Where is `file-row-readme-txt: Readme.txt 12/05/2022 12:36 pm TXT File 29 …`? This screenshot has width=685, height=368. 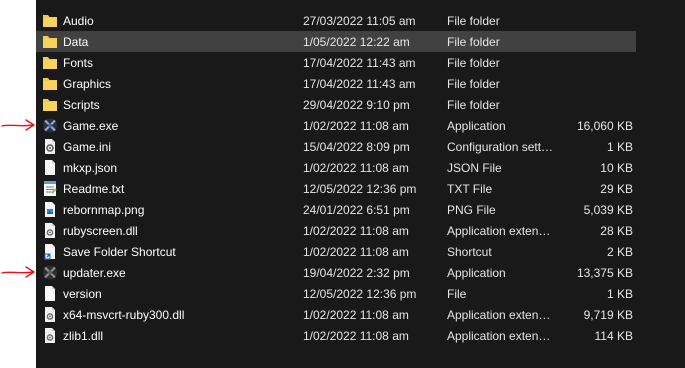 file-row-readme-txt: Readme.txt 12/05/2022 12:36 pm TXT File 29 … is located at coordinates (336, 188).